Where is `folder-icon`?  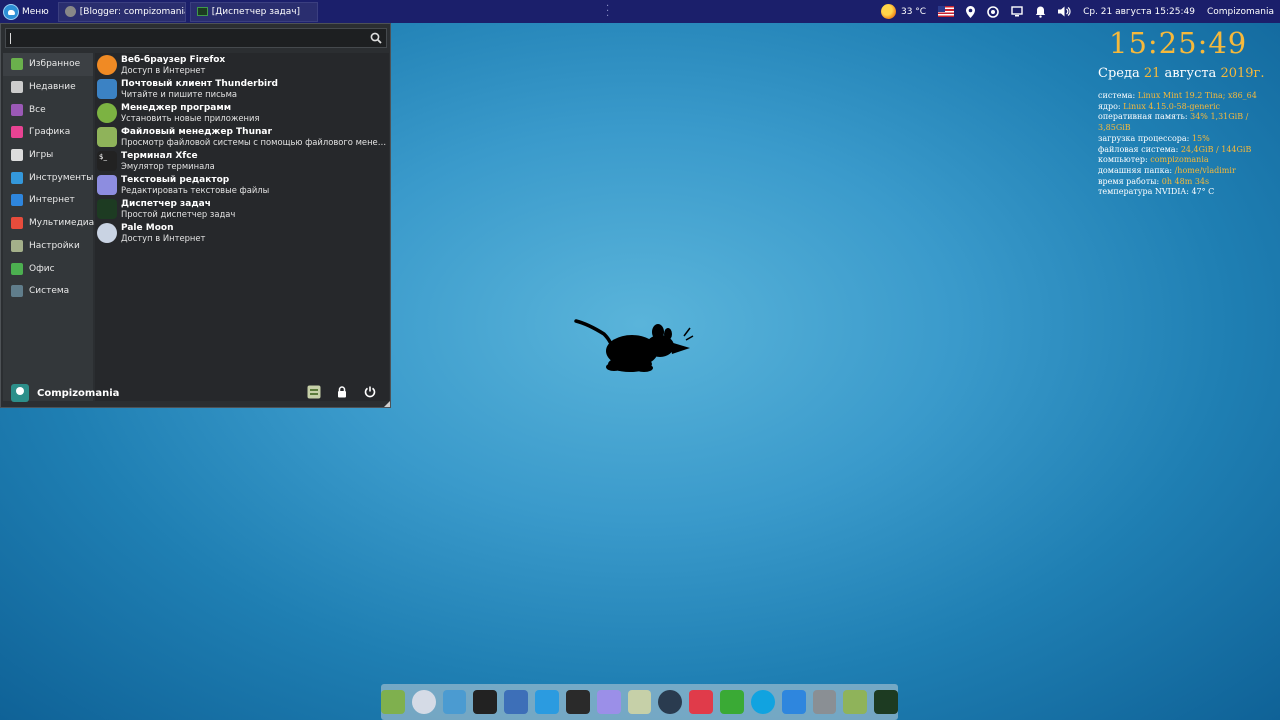
folder-icon is located at coordinates (855, 702).